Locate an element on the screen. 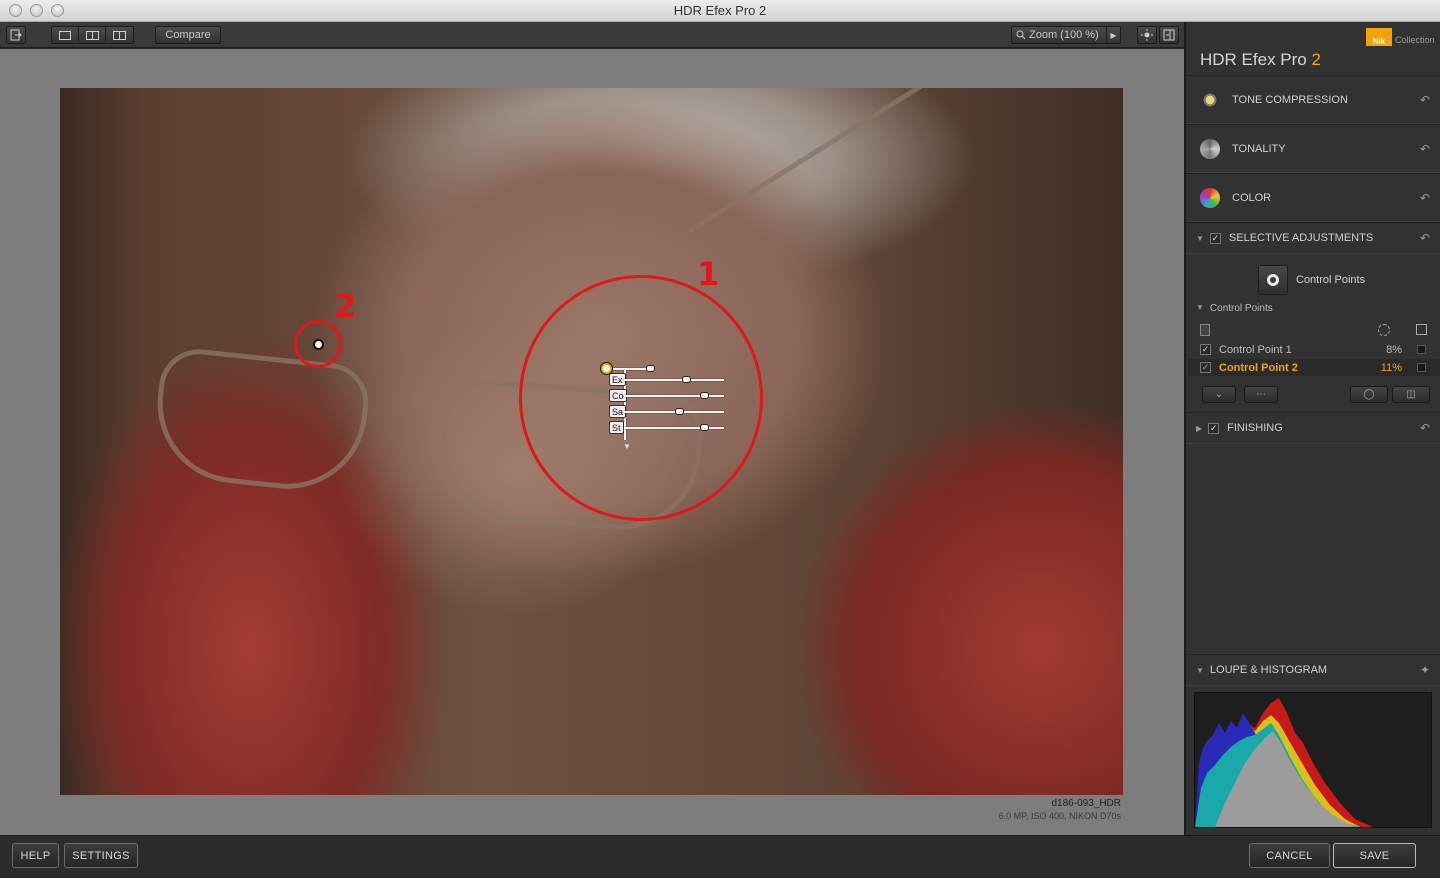 Image resolution: width=1440 pixels, height=878 pixels. image-info: 6.0 MP, ISO 400, NIKON D70s is located at coordinates (1059, 816).